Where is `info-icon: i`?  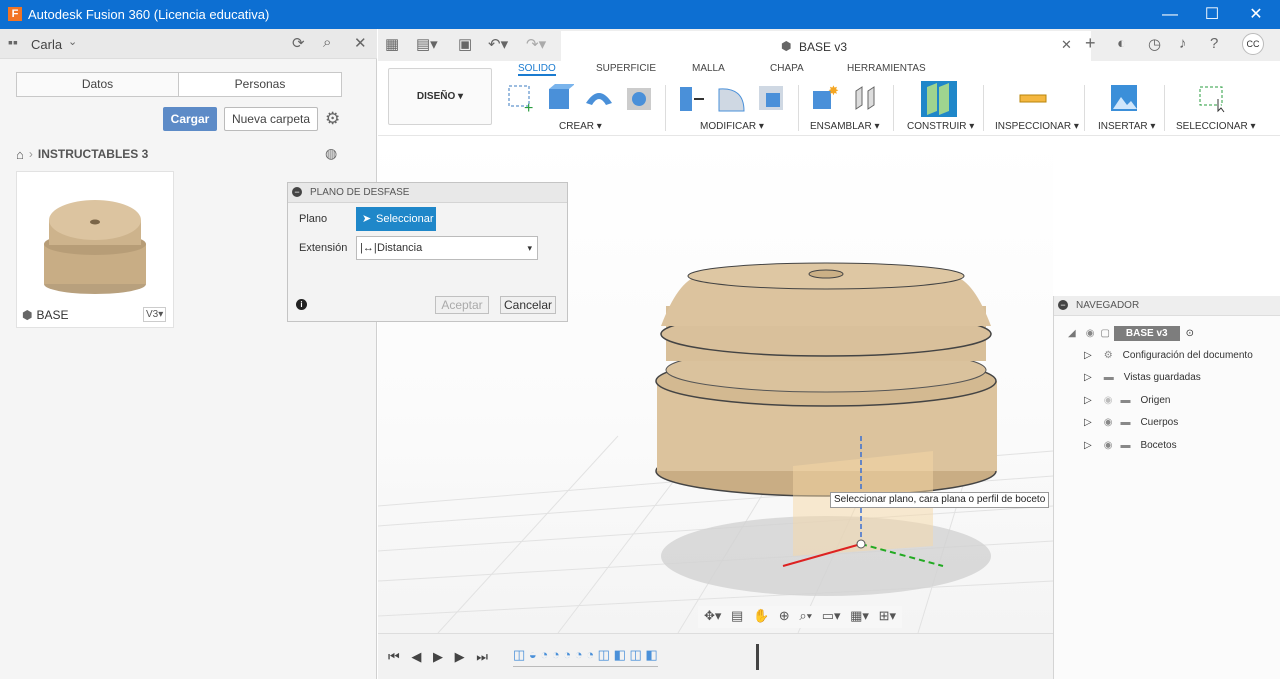
info-icon: i is located at coordinates (301, 304).